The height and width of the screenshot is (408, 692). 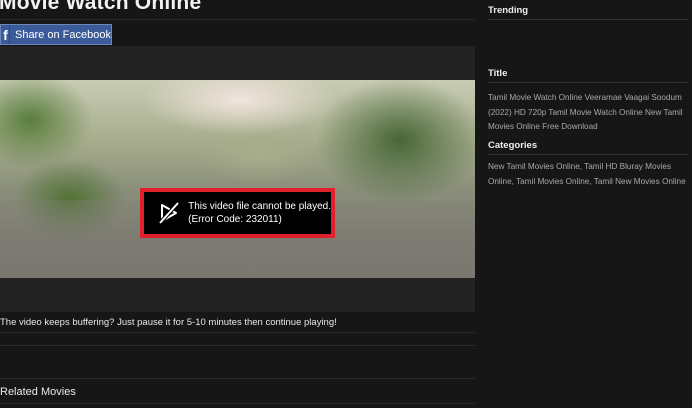 I want to click on share-facebook-button: f Share on Facebook, so click(x=56, y=34).